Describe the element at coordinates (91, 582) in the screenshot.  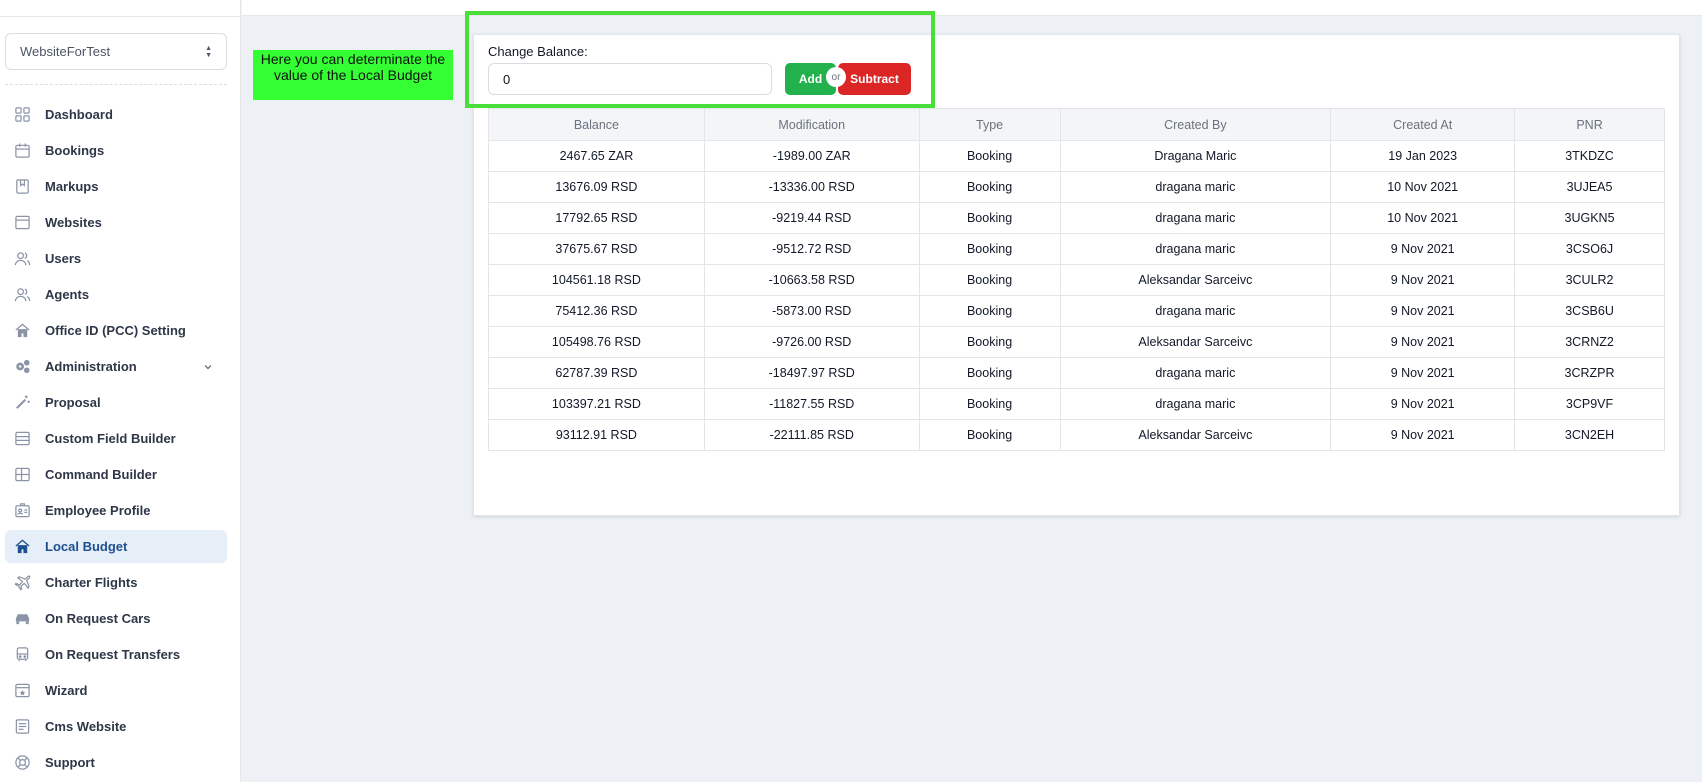
I see `sidebar-item-label: Charter Flights` at that location.